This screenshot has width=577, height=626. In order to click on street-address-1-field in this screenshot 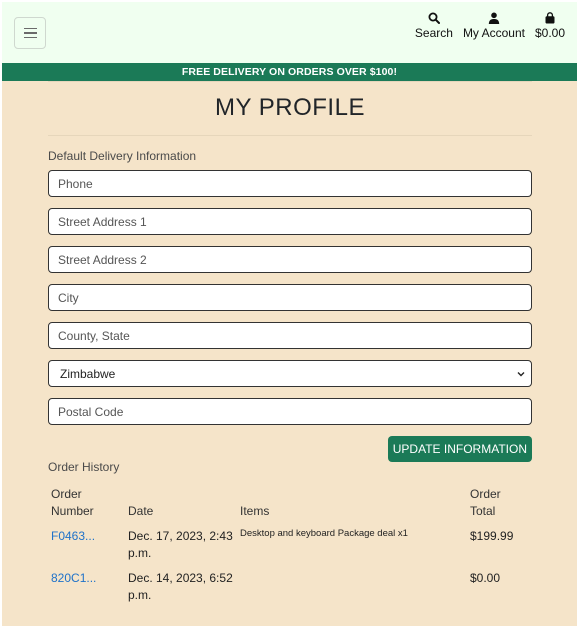, I will do `click(290, 221)`.